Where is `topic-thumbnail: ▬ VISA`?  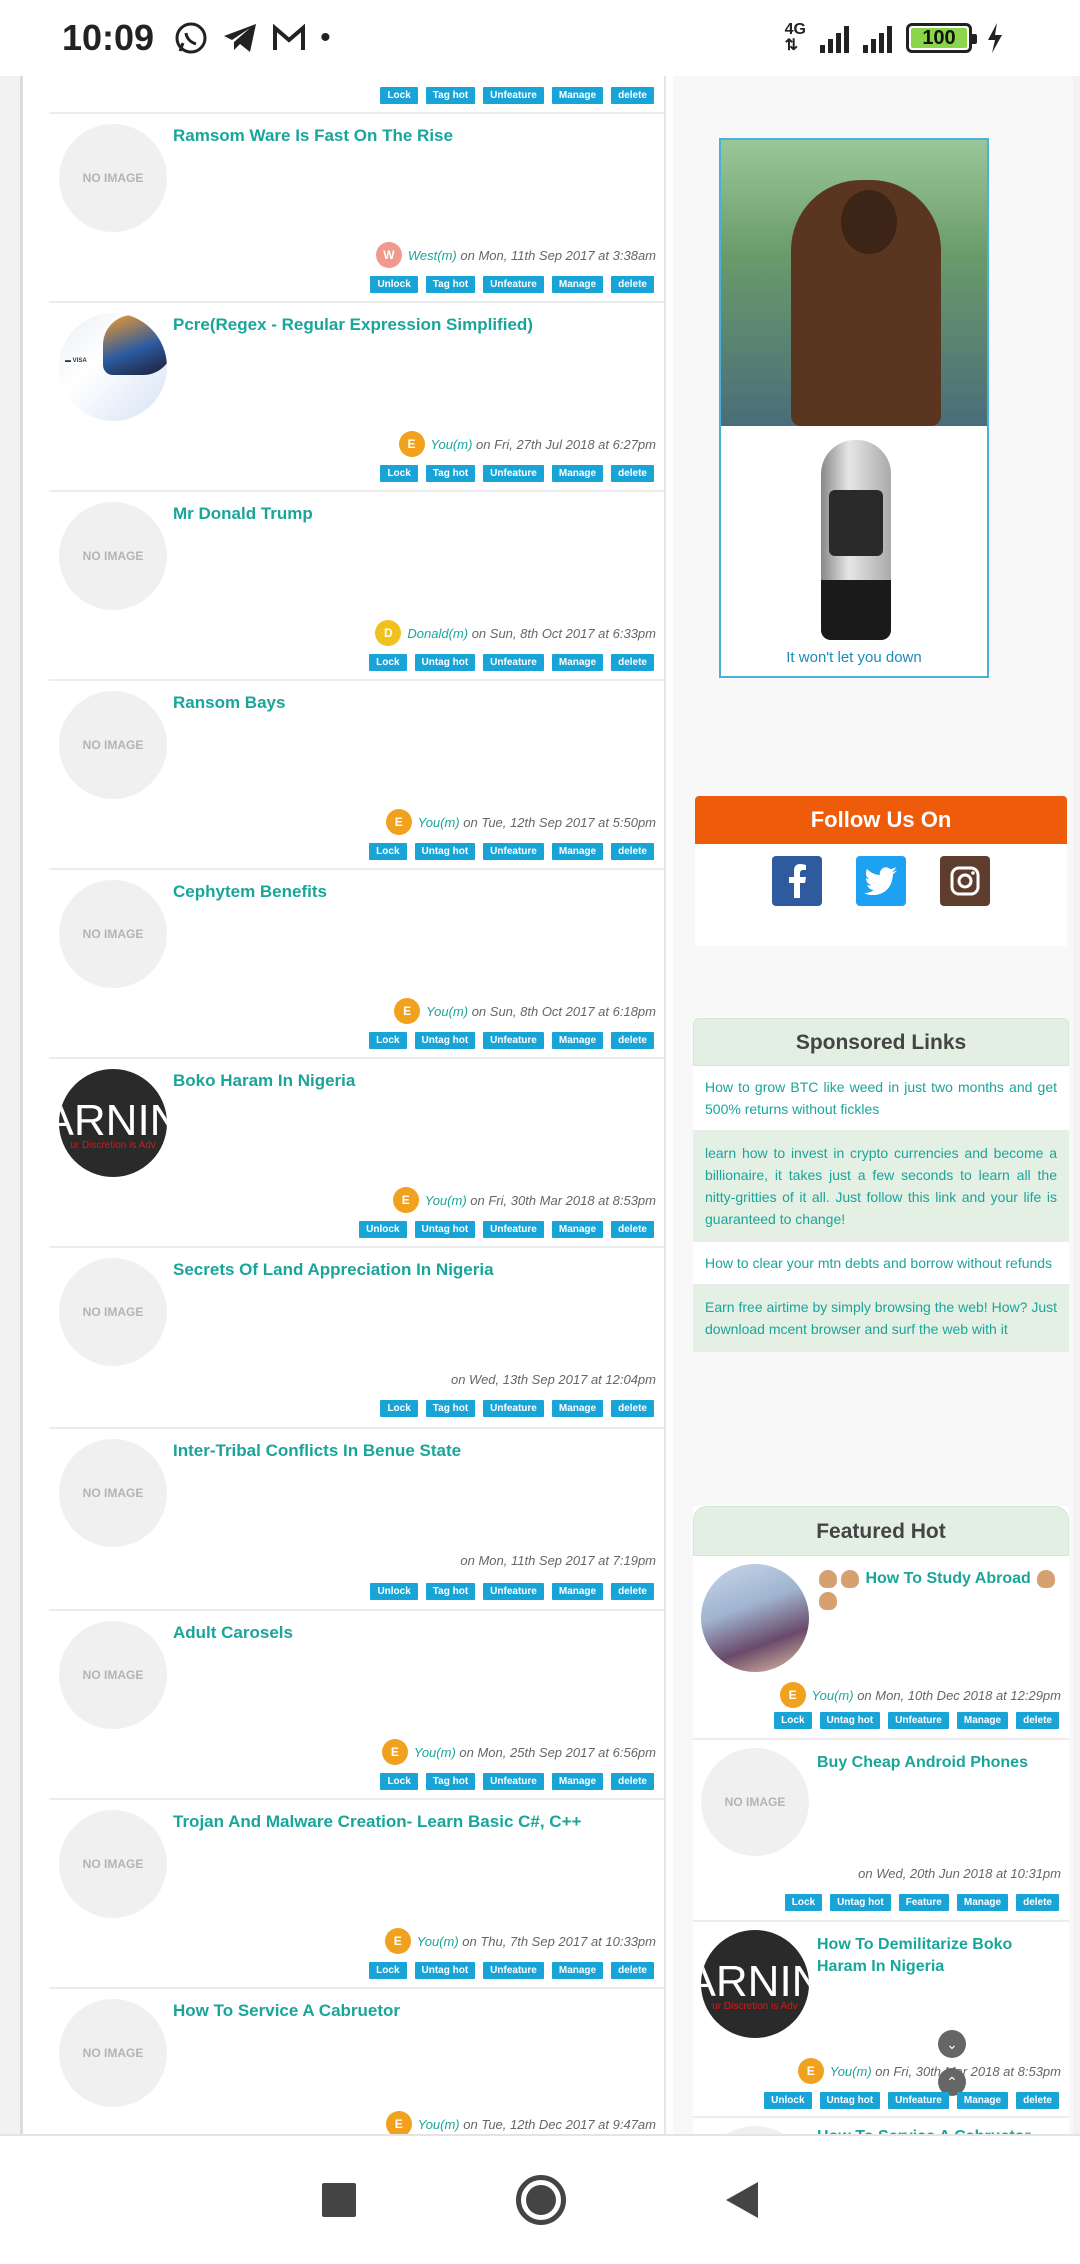
topic-thumbnail: ▬ VISA is located at coordinates (113, 367).